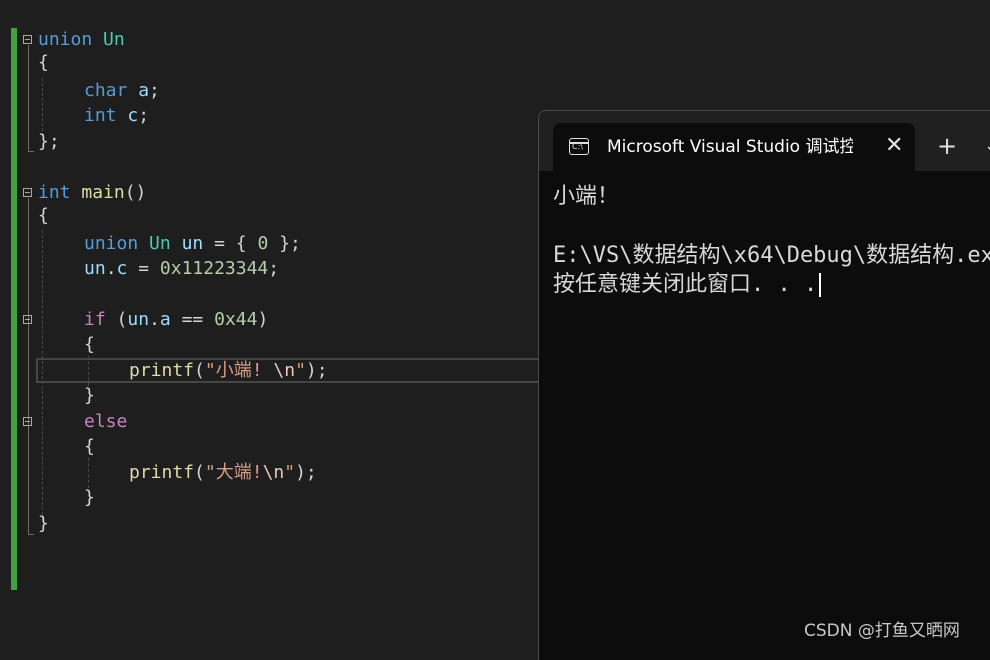  I want to click on fold-toggle-union, so click(27, 39).